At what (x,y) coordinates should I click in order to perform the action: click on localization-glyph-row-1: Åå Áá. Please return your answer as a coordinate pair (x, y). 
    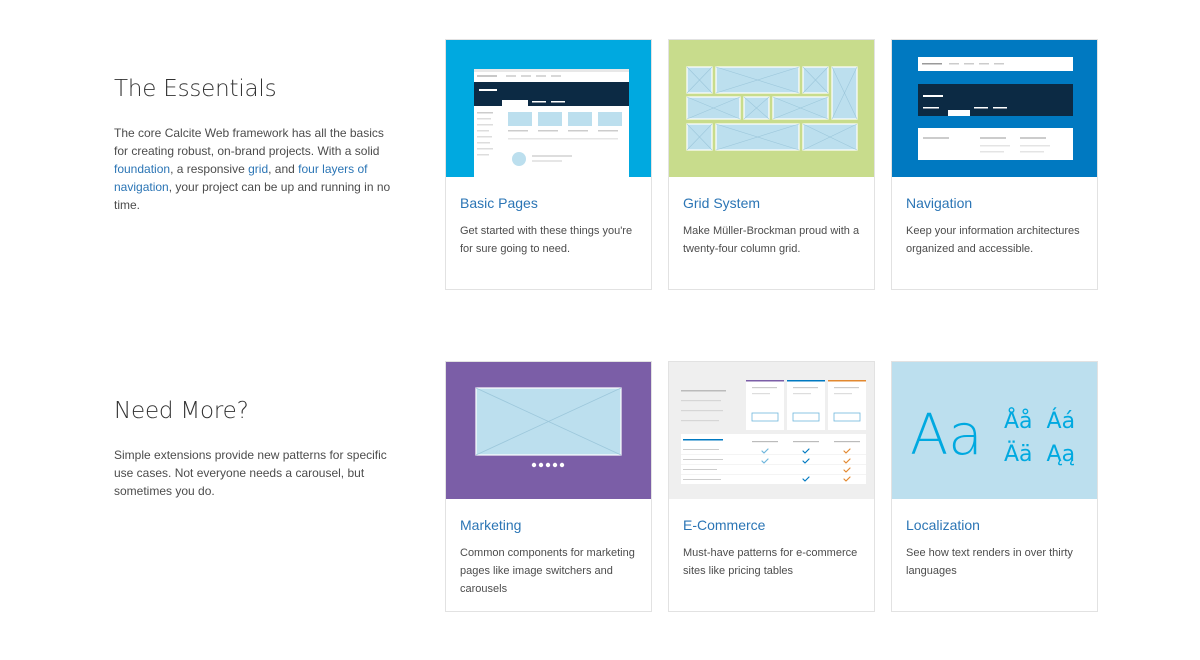
    Looking at the image, I should click on (1040, 421).